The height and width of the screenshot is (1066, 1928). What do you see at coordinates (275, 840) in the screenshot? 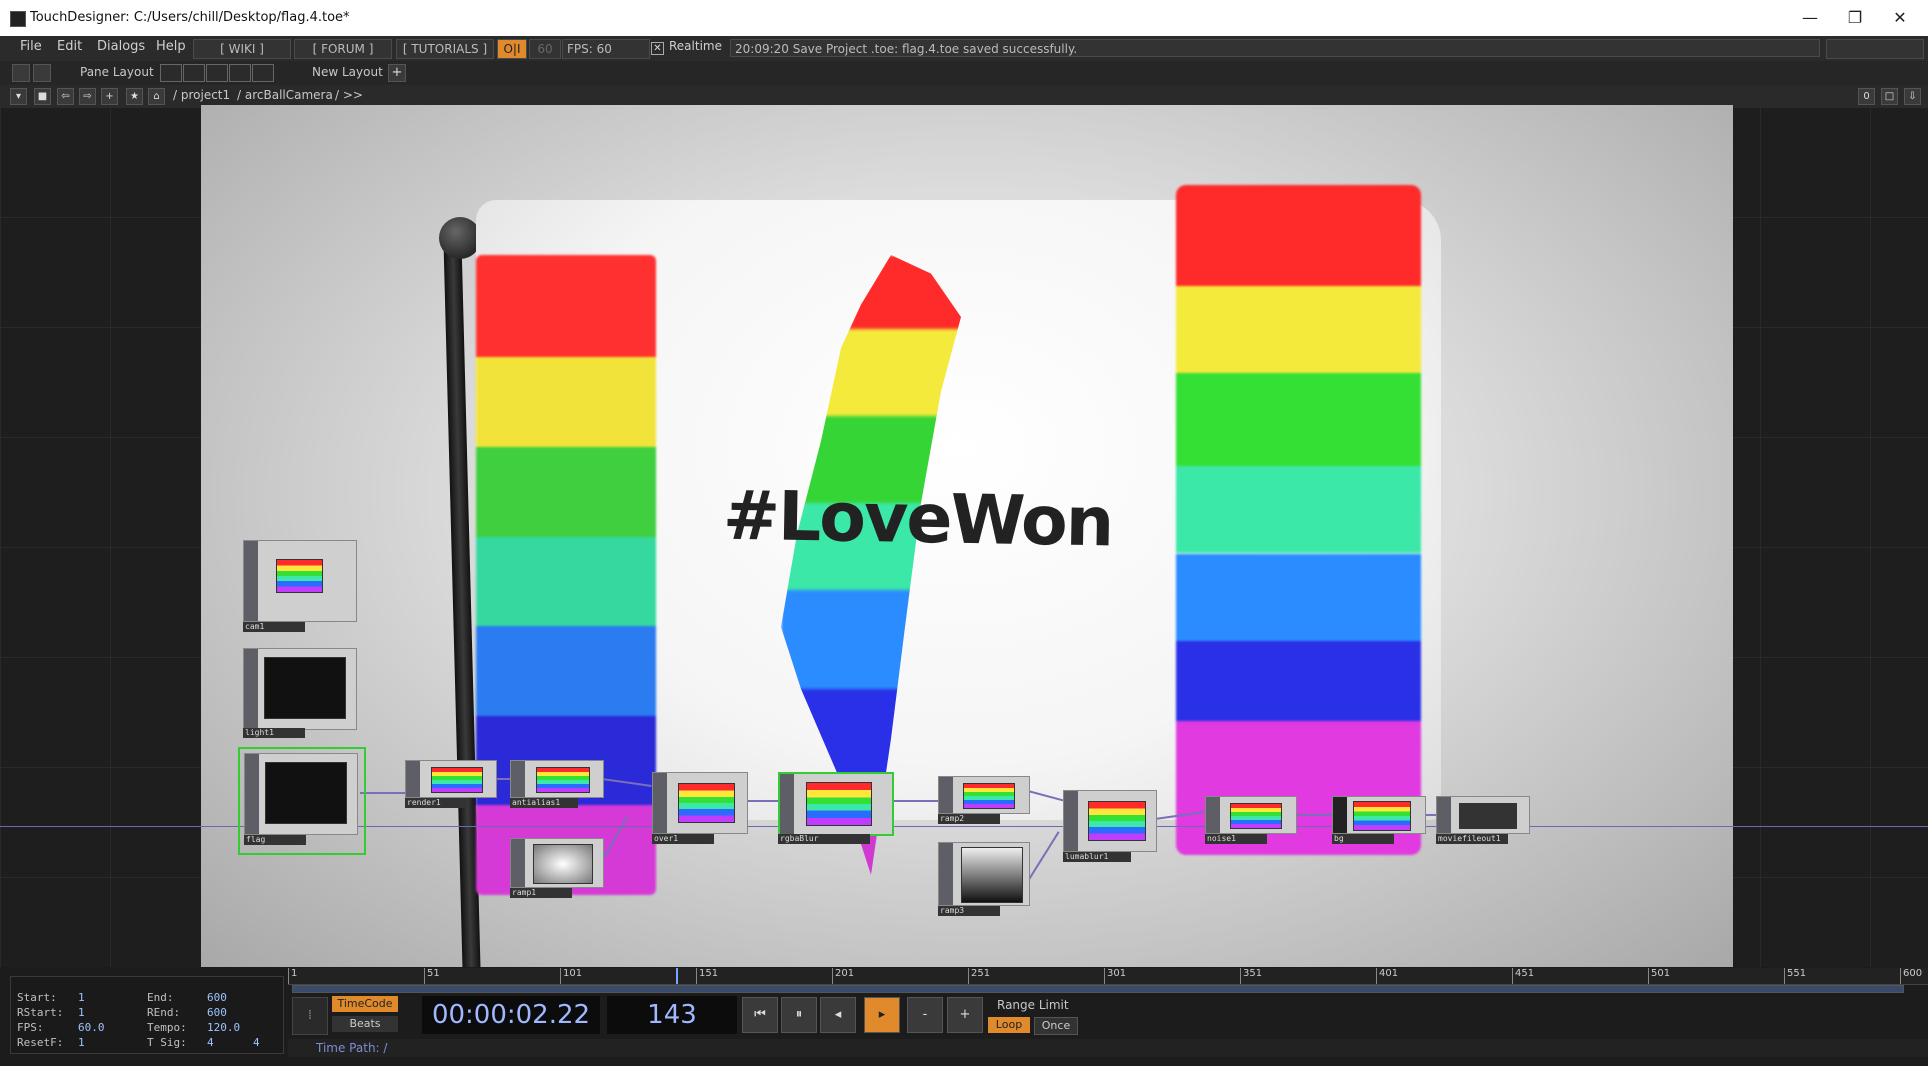
I see `node-label: flag` at bounding box center [275, 840].